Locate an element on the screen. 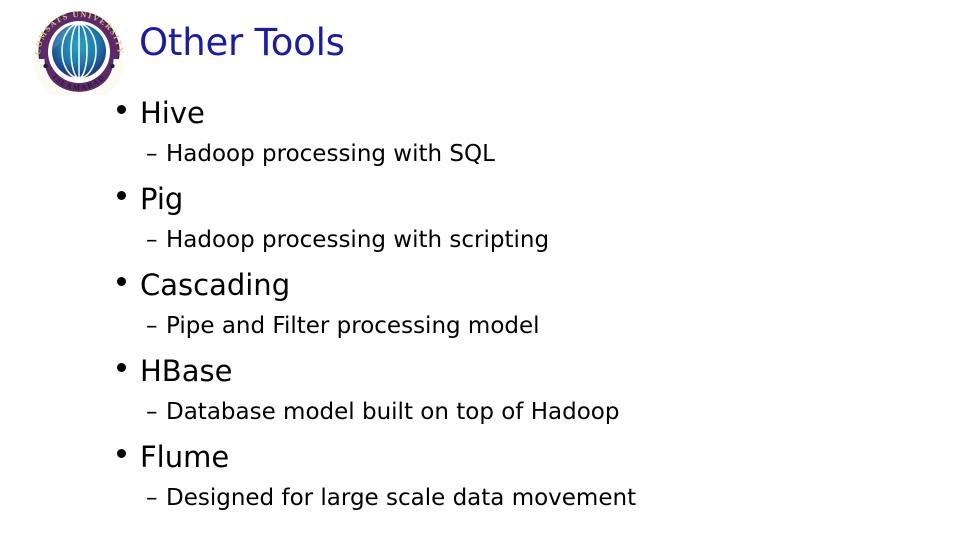  slide-title: Other Tools is located at coordinates (242, 42).